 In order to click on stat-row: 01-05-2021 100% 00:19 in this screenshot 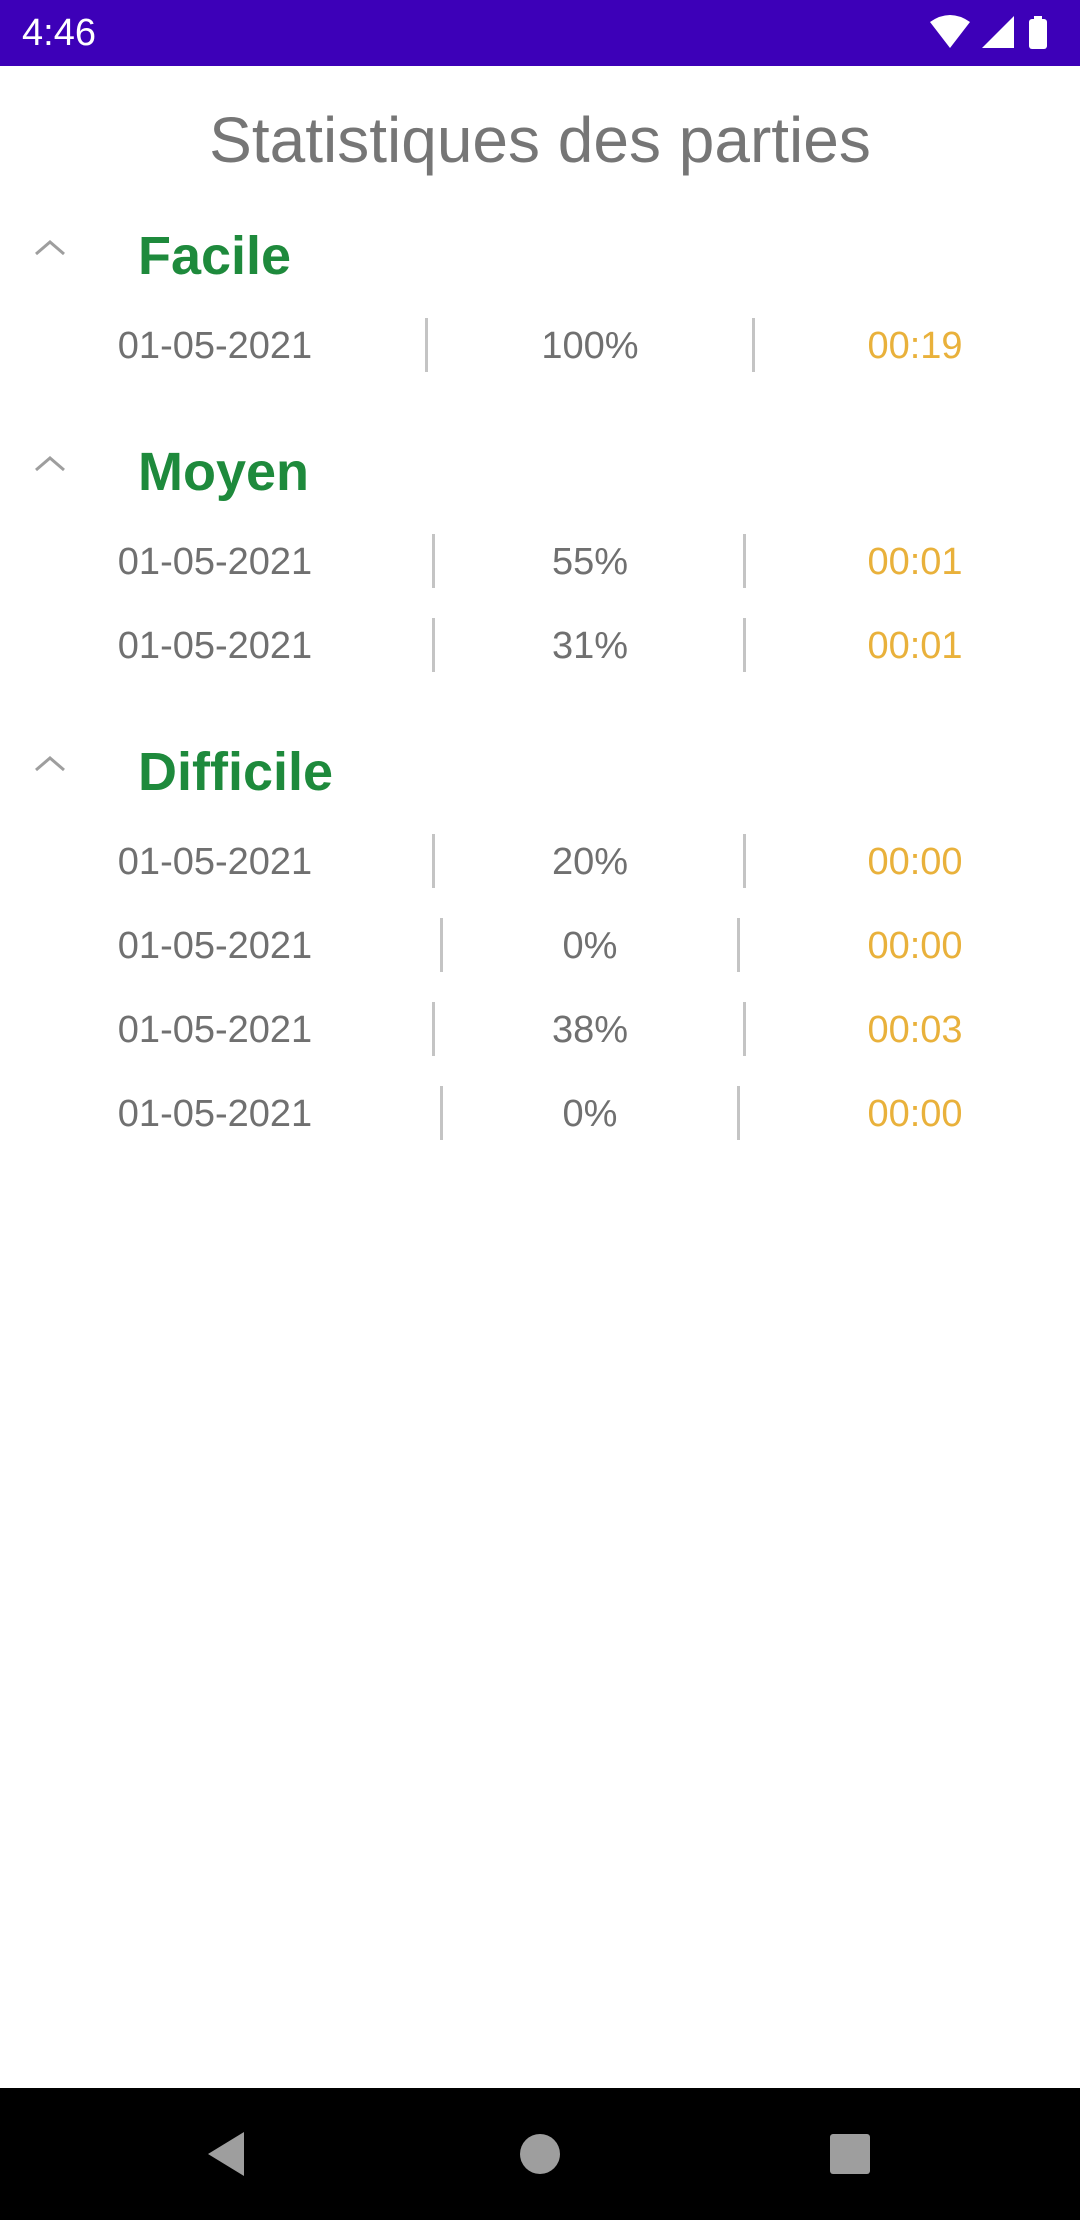, I will do `click(540, 346)`.